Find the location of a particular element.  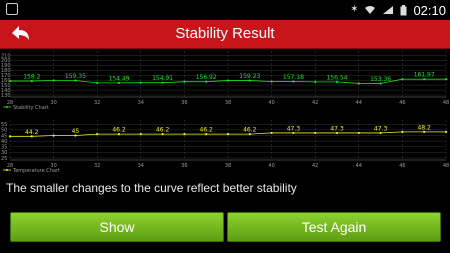

page-title: Stability Result is located at coordinates (225, 33).